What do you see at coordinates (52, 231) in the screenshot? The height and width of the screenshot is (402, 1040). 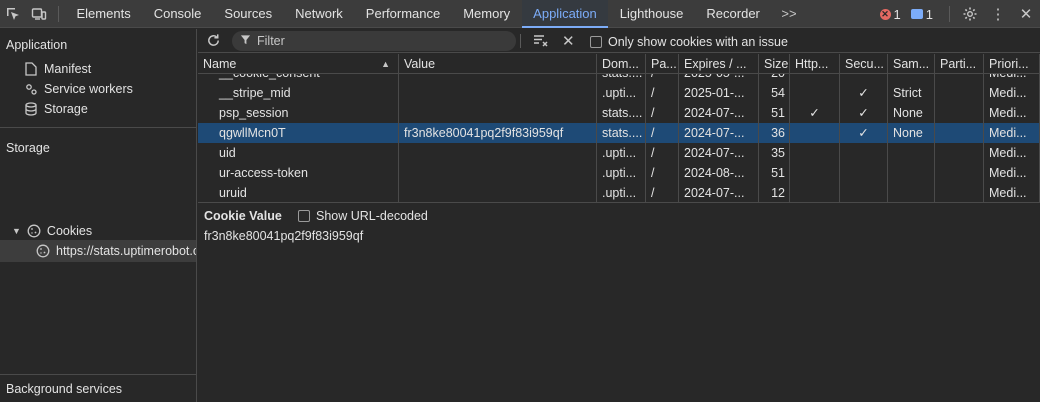 I see `sidebar-item-cookies: ▼ Cookies` at bounding box center [52, 231].